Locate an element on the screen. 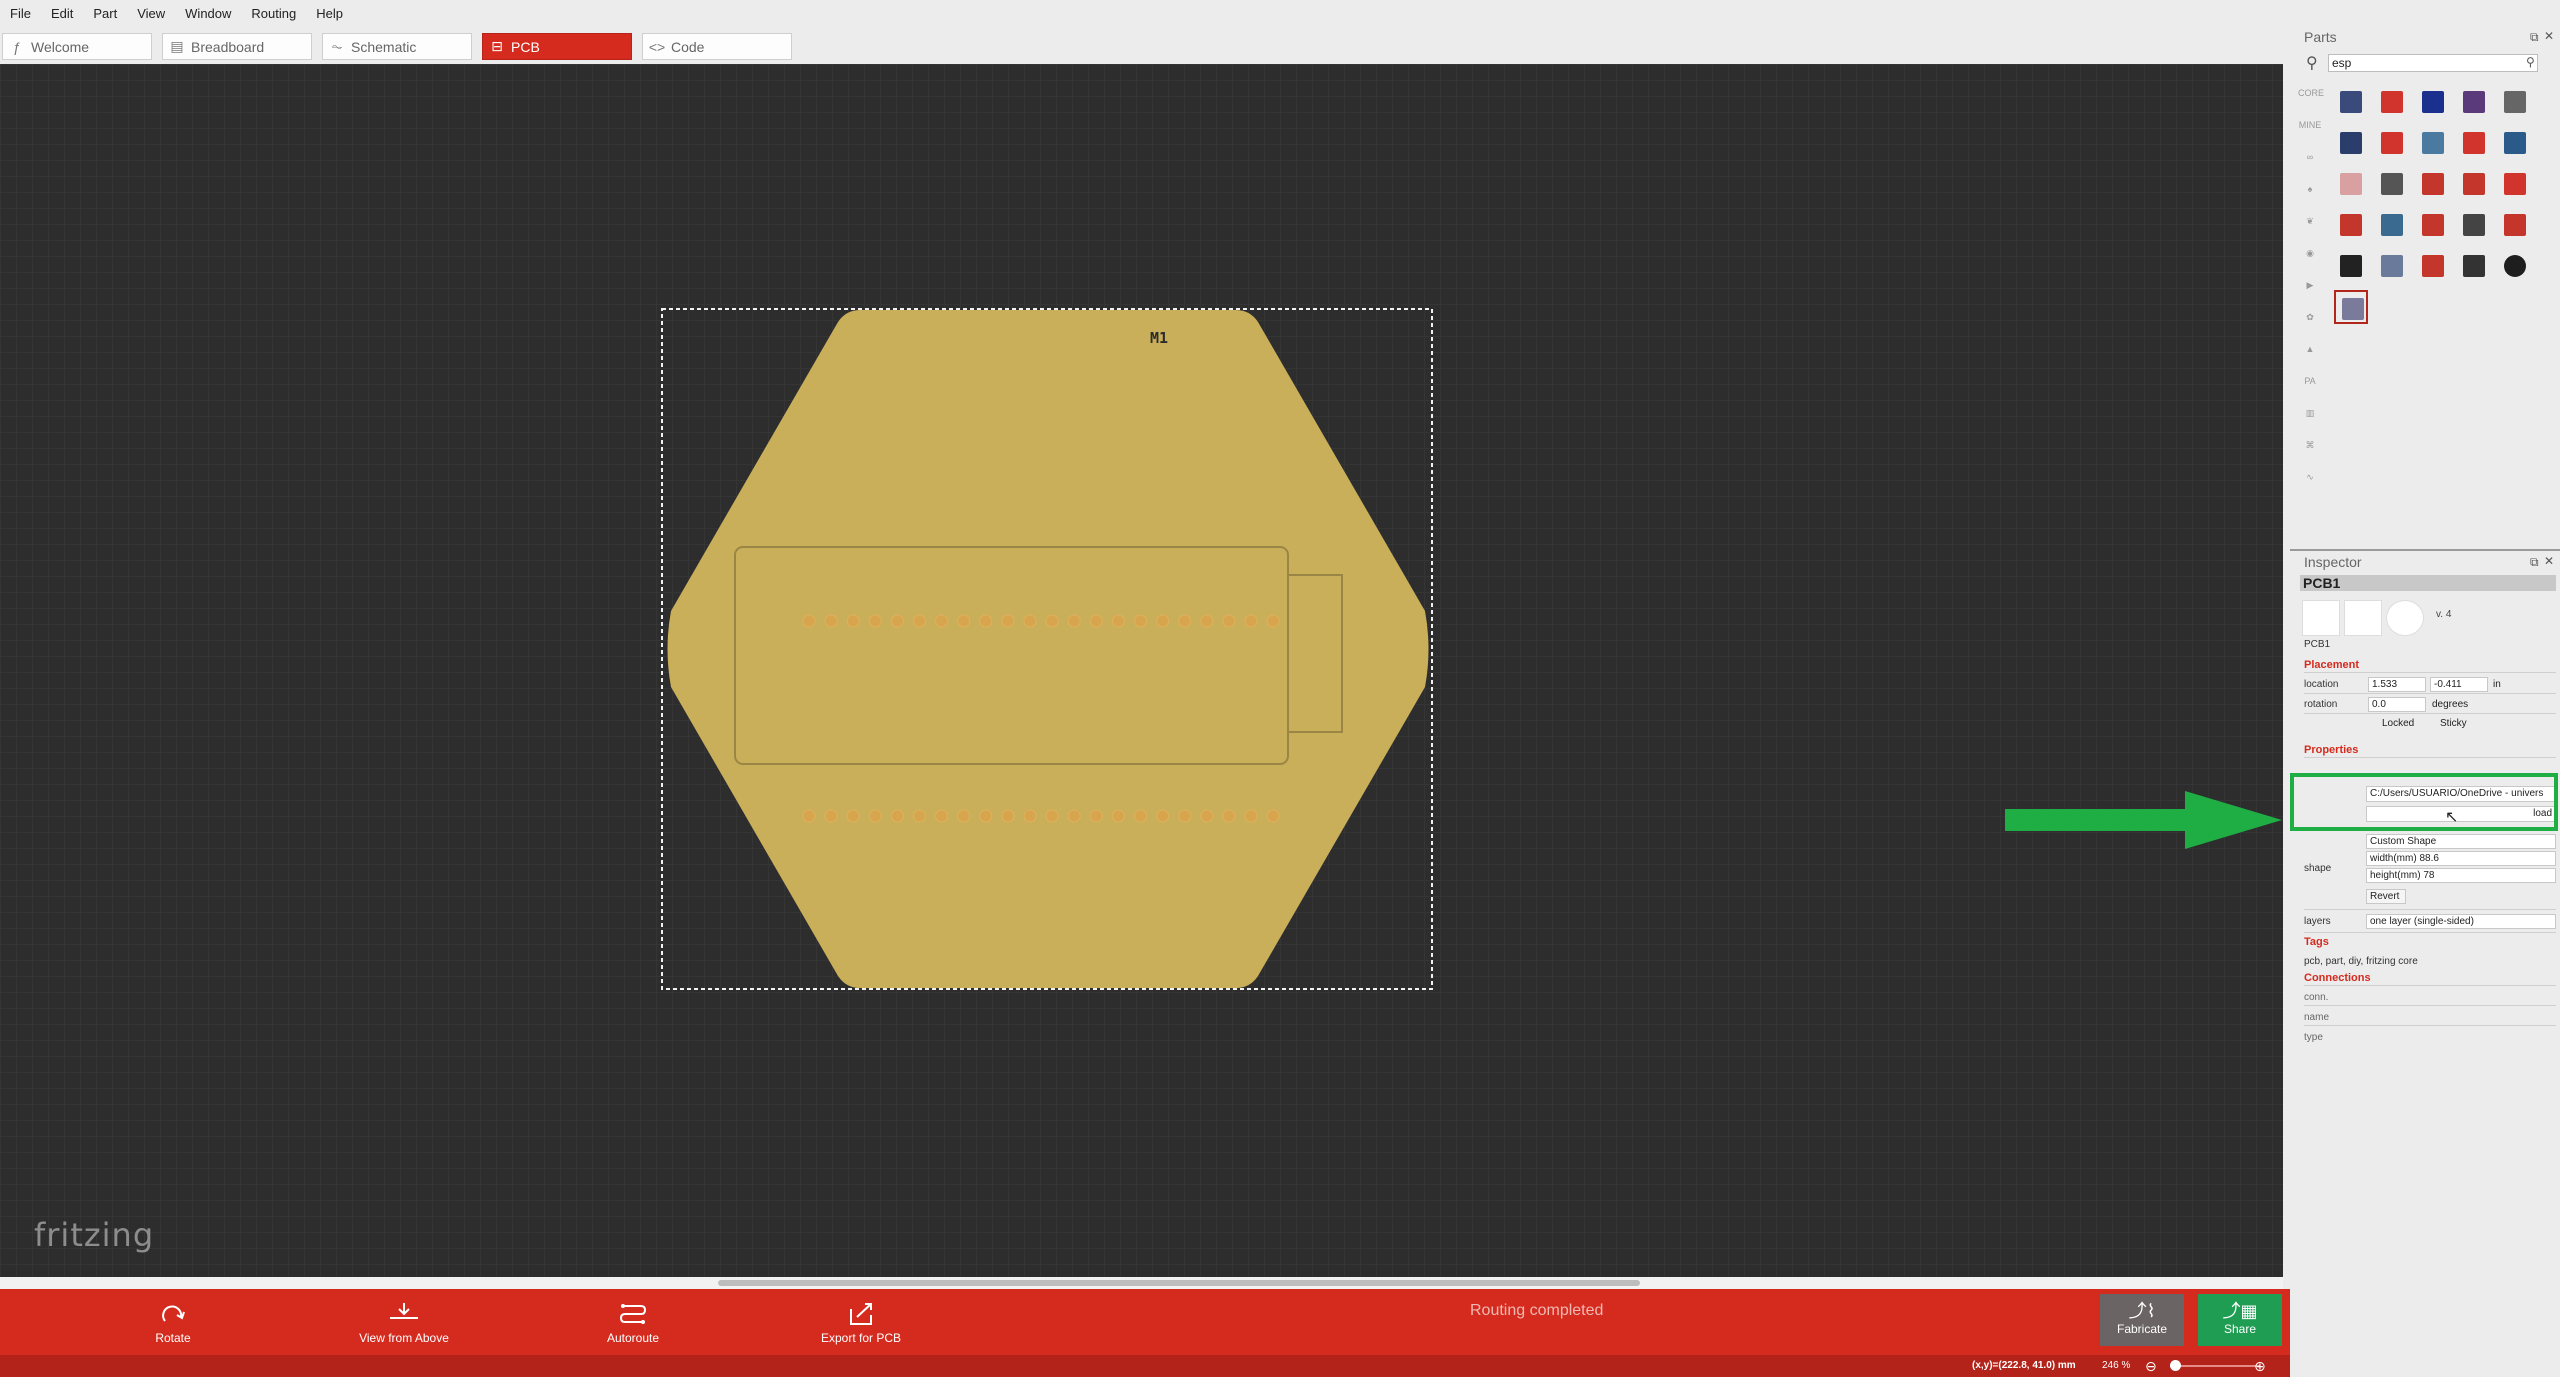  menu-file: File is located at coordinates (20, 13).